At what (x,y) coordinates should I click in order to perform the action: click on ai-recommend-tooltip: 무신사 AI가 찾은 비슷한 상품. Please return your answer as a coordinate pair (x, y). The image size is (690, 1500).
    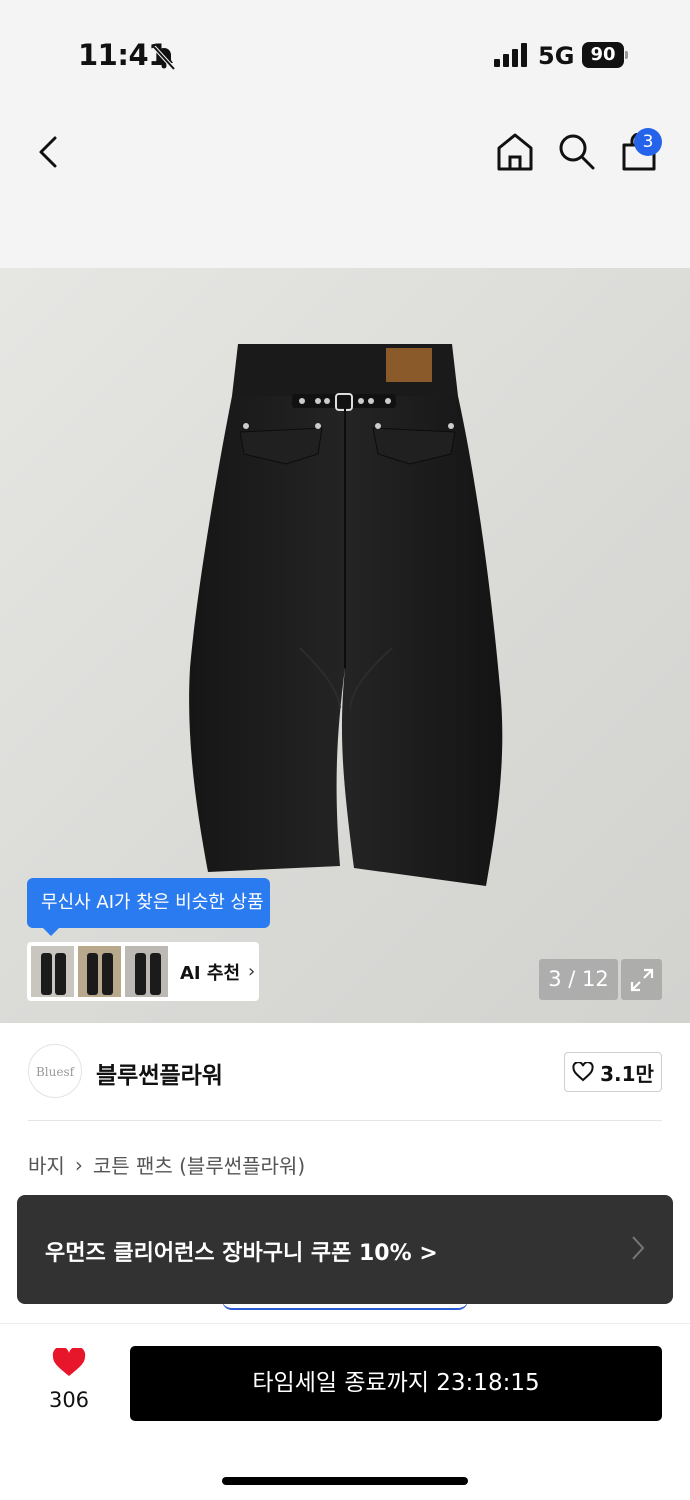
    Looking at the image, I should click on (148, 907).